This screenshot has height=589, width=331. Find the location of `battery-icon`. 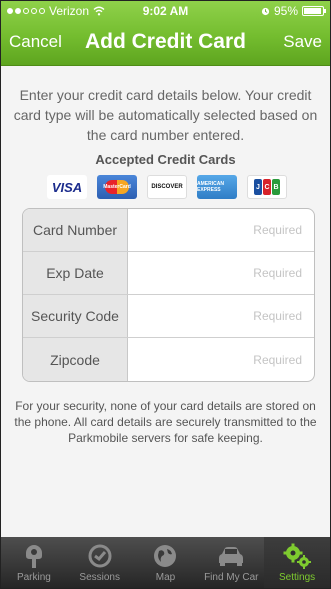

battery-icon is located at coordinates (314, 11).